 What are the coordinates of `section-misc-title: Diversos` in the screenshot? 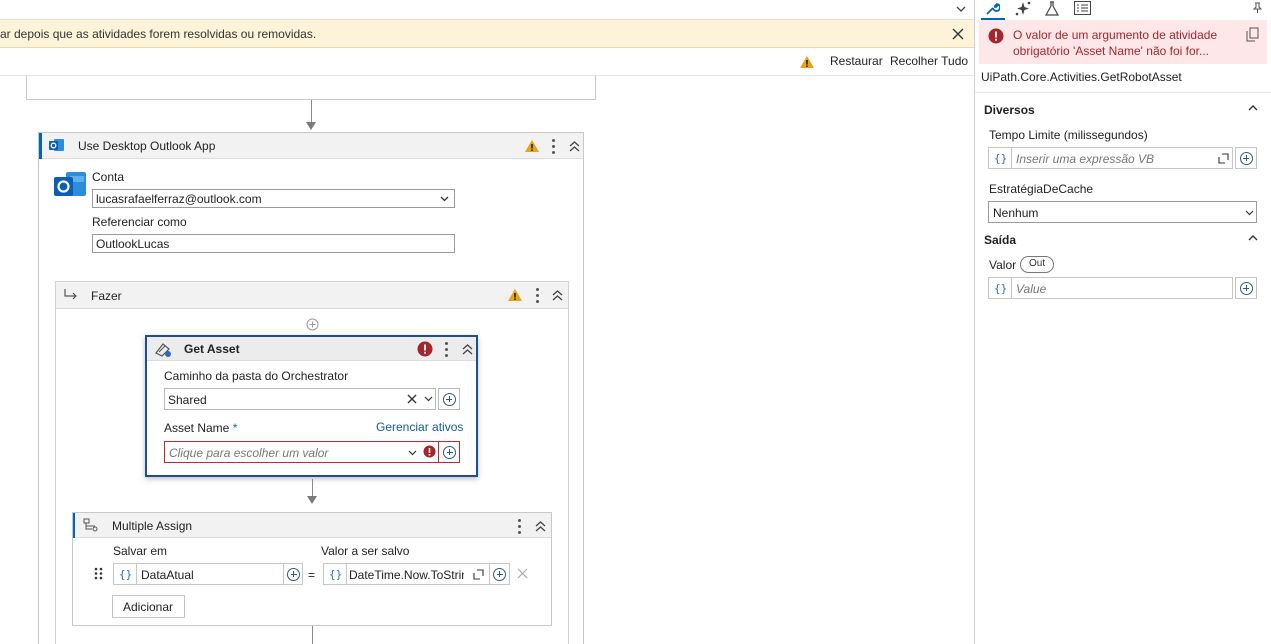 It's located at (1009, 110).